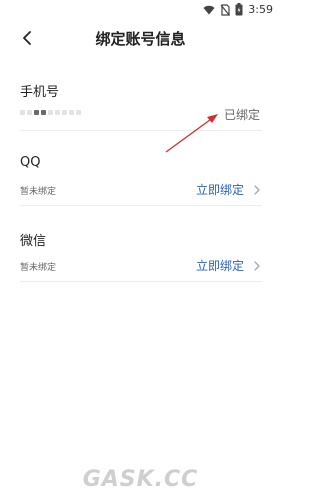 The image size is (320, 500). What do you see at coordinates (141, 116) in the screenshot?
I see `phone-row: 已绑定` at bounding box center [141, 116].